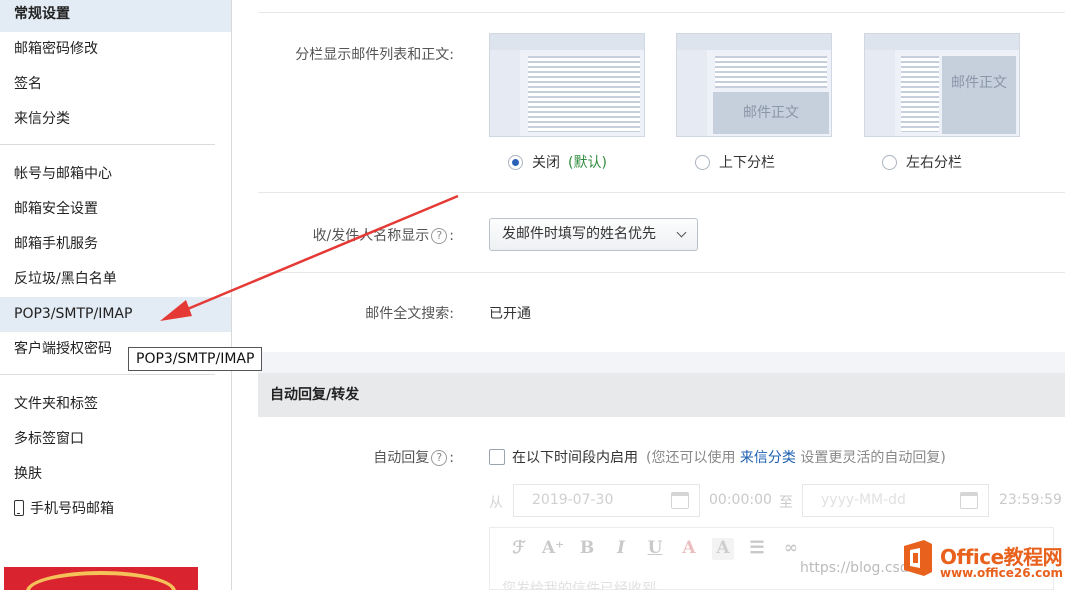 The image size is (1065, 590). Describe the element at coordinates (401, 458) in the screenshot. I see `auto-reply-label: 自动回复` at that location.